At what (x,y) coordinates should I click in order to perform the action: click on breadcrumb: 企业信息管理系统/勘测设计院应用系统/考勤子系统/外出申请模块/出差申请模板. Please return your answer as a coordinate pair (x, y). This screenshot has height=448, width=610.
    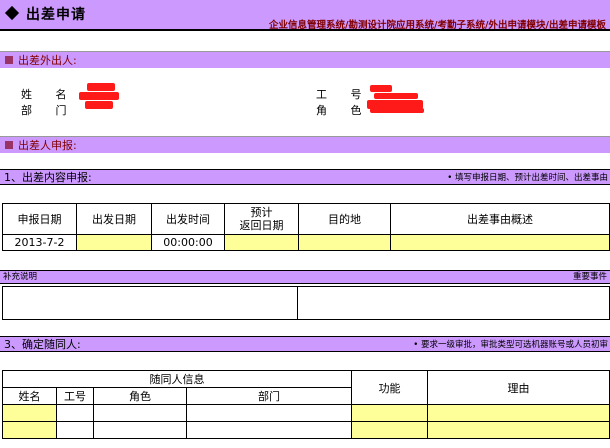
    Looking at the image, I should click on (437, 24).